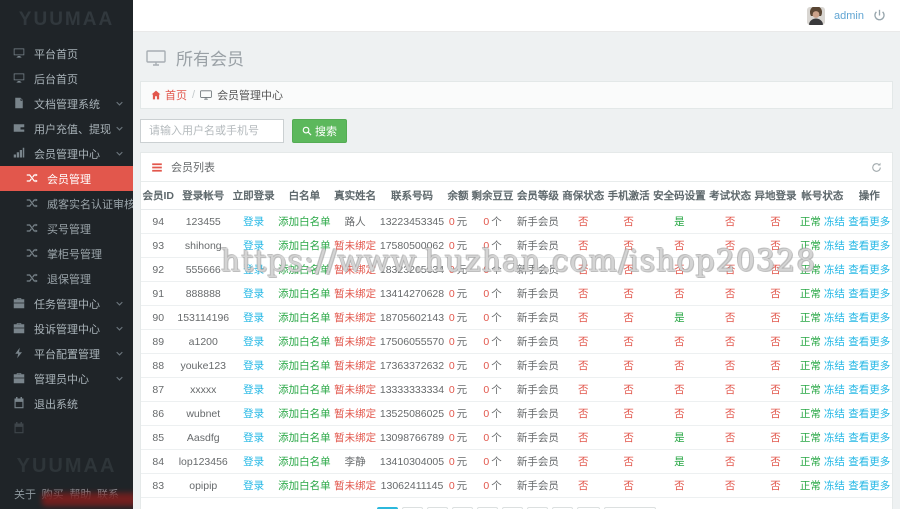  I want to click on sidebar-item-admin-center: 管理员中心, so click(66, 378).